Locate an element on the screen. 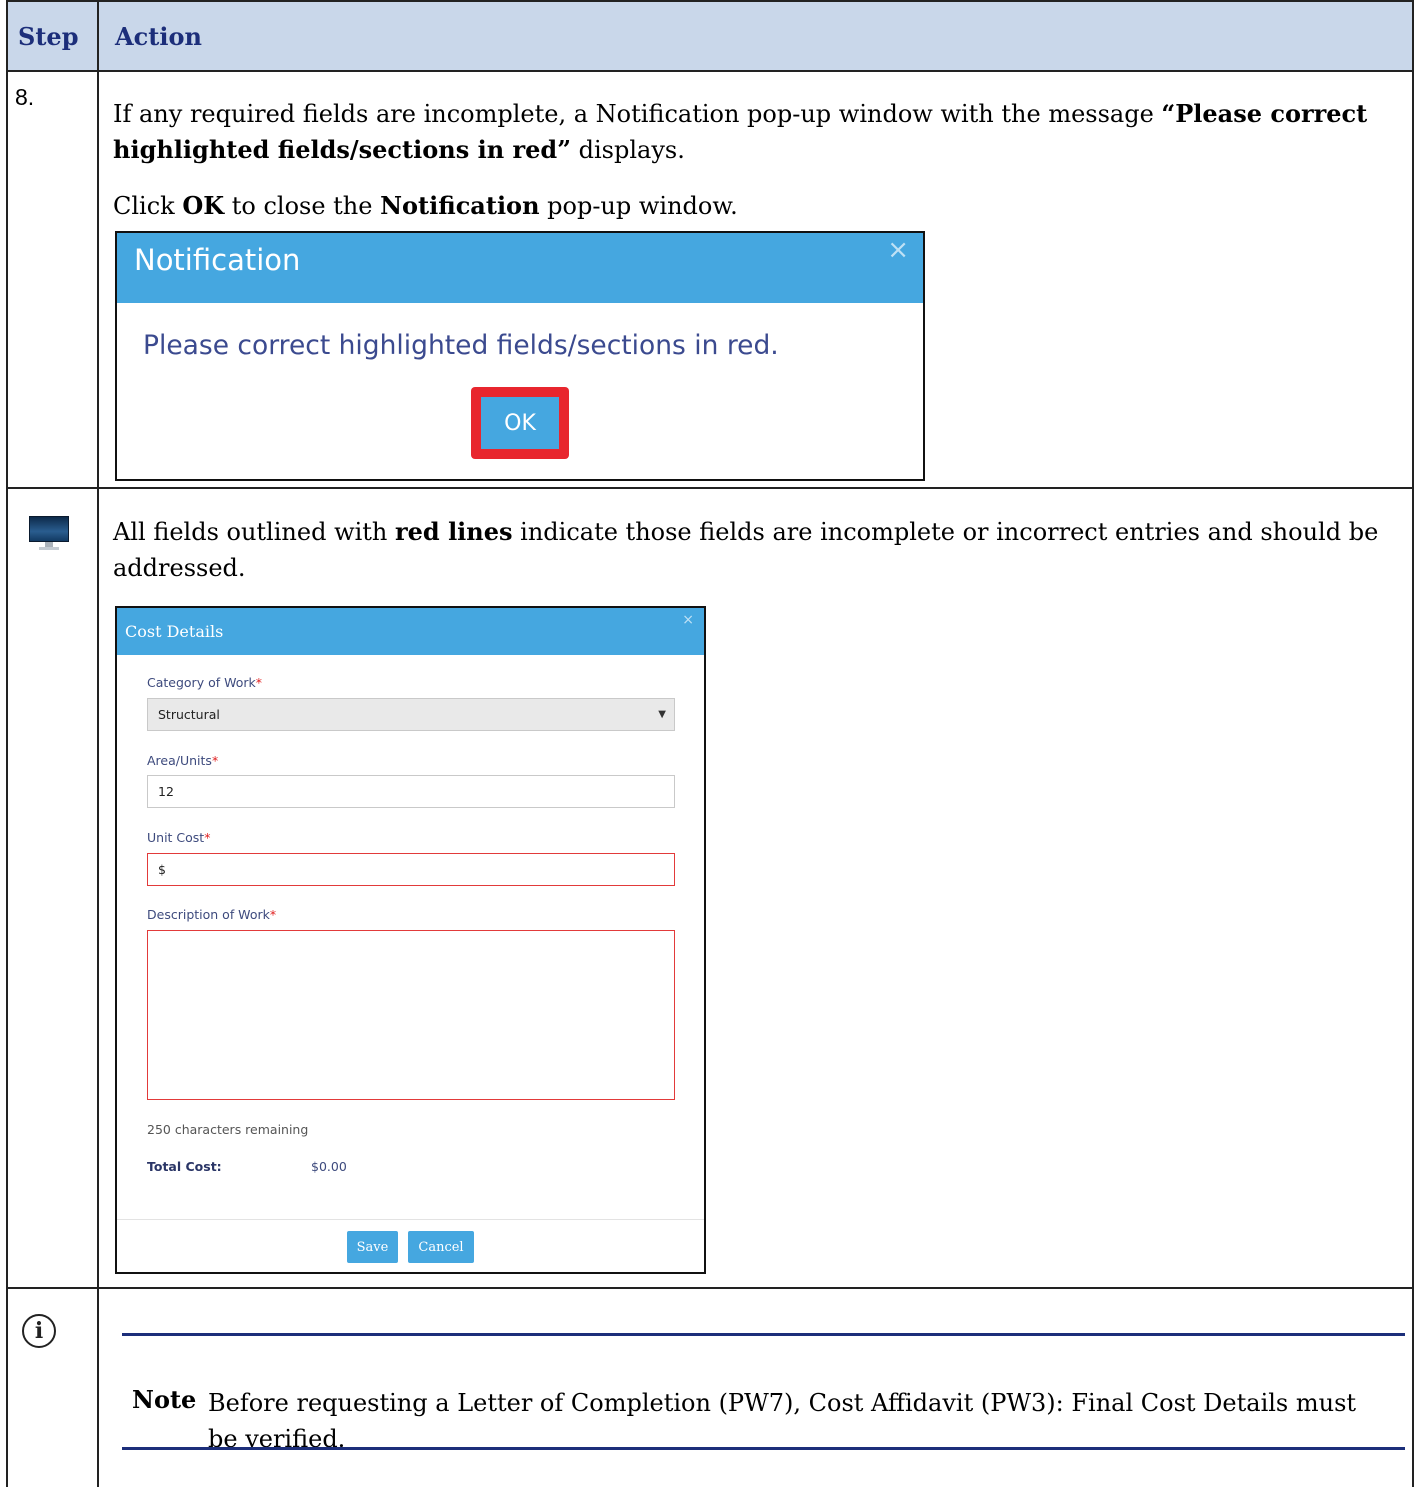  cost-details-title: Cost Details is located at coordinates (174, 631).